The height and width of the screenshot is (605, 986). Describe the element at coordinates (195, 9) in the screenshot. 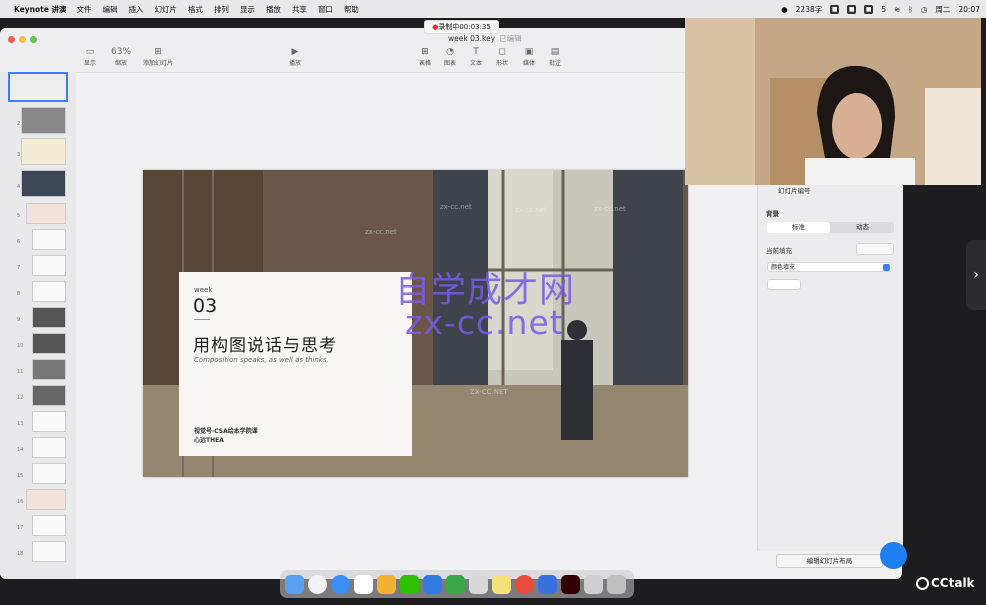

I see `menu-format: 格式` at that location.